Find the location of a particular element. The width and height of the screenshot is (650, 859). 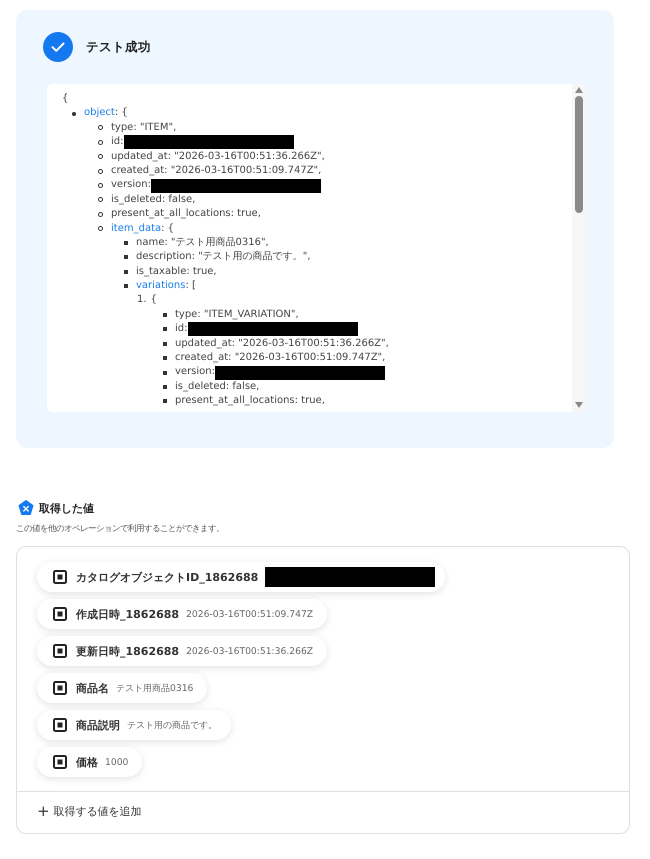

json-text: is_taxable: true, is located at coordinates (176, 271).